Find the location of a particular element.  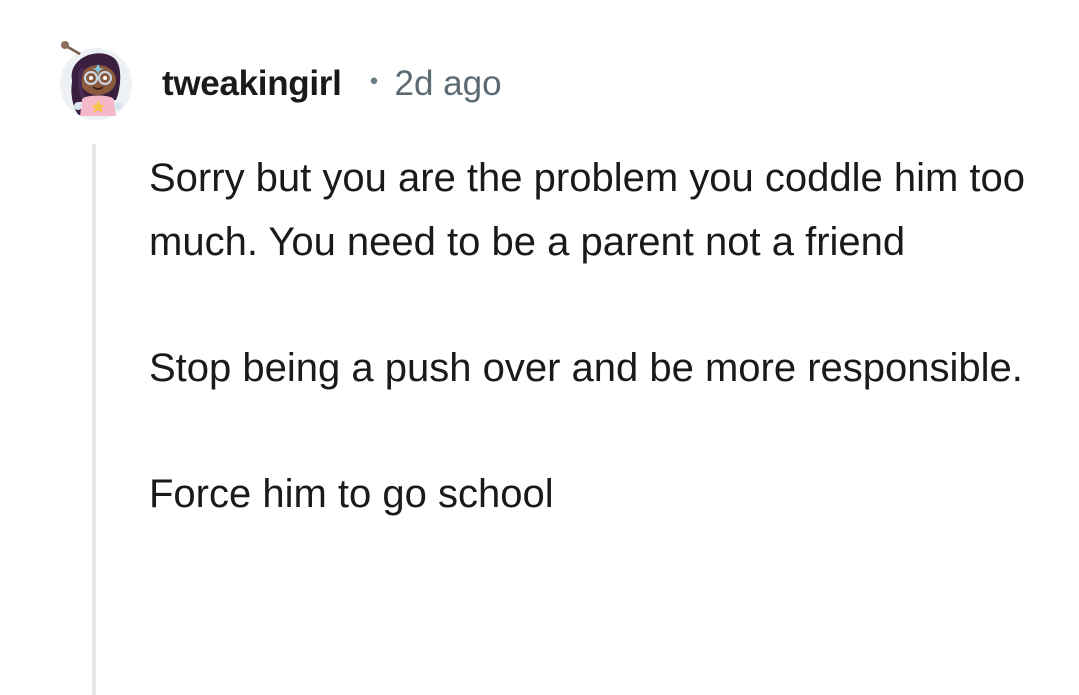

user-avatar-icon is located at coordinates (96, 81).